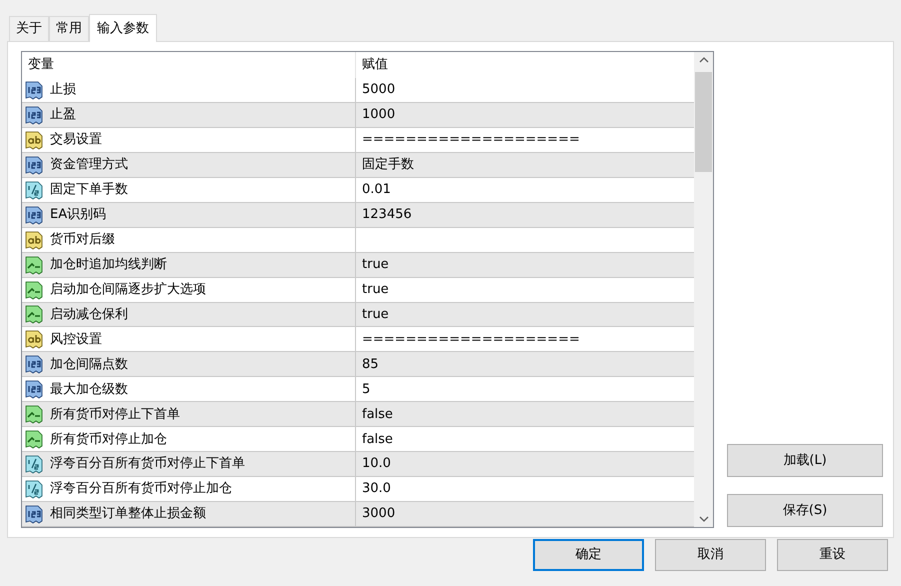 This screenshot has width=901, height=586. What do you see at coordinates (128, 289) in the screenshot?
I see `parameter-name: 启动加仓间隔逐步扩大选项` at bounding box center [128, 289].